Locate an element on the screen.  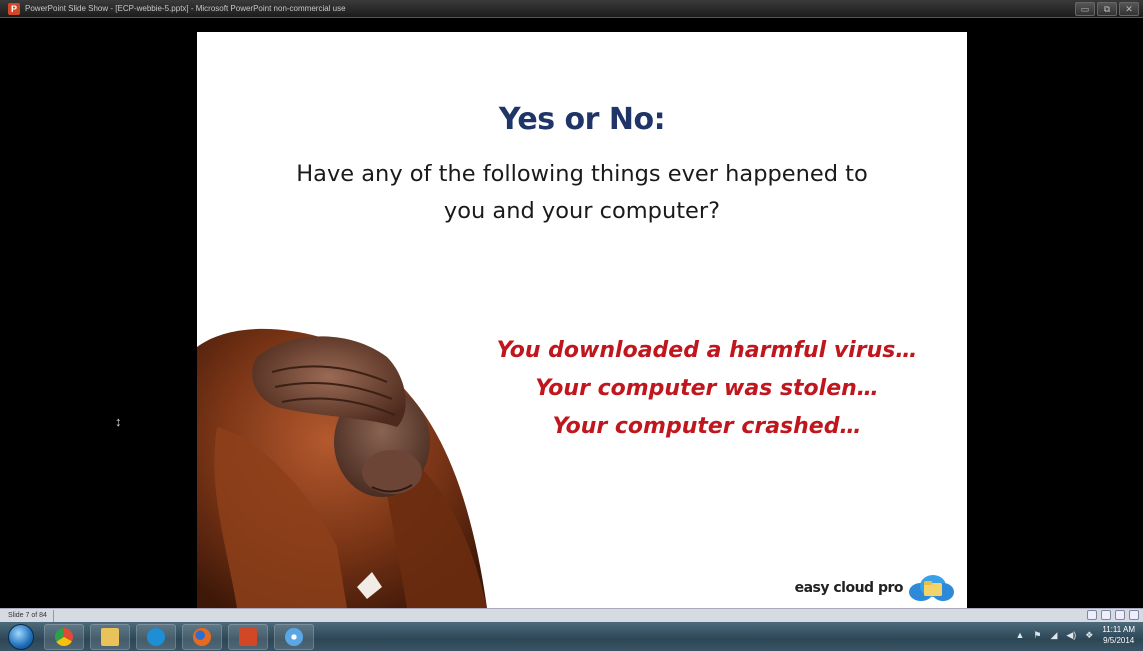
restore-button: ⧉ is located at coordinates (1107, 9).